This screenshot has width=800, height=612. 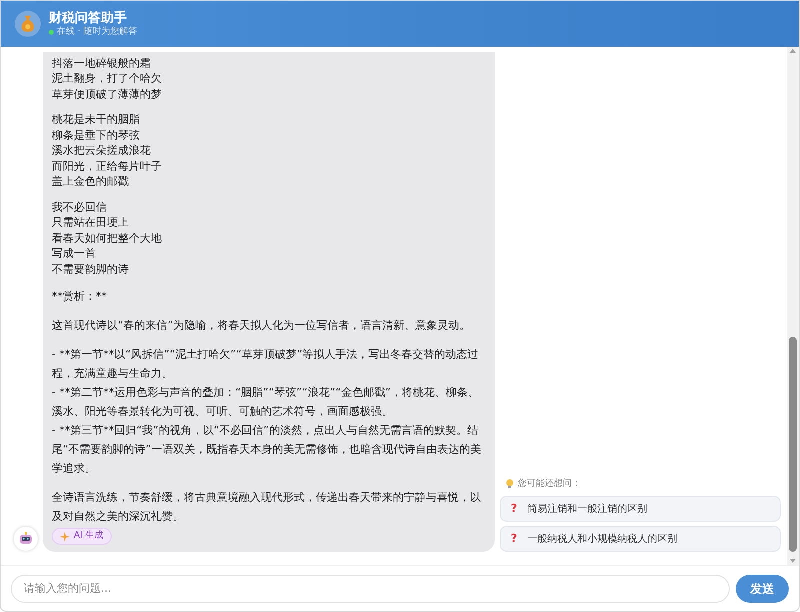 What do you see at coordinates (96, 120) in the screenshot?
I see `poem-line: 桃花是未干的胭脂` at bounding box center [96, 120].